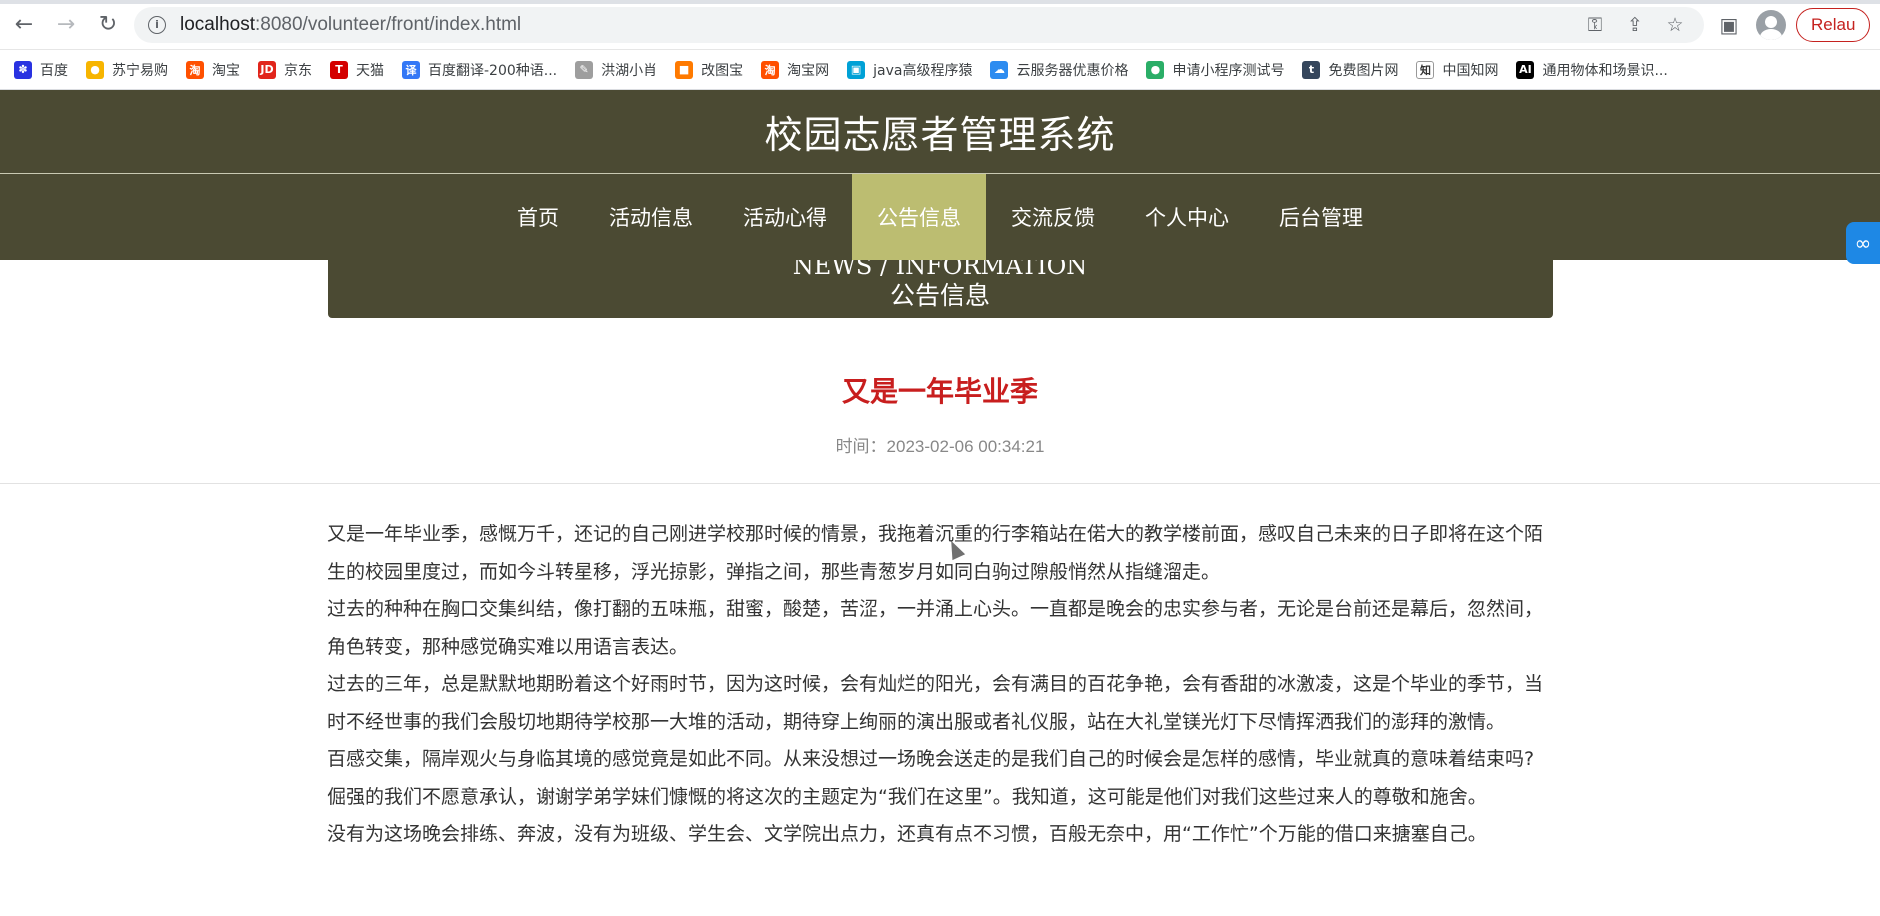  What do you see at coordinates (722, 70) in the screenshot?
I see `bookmark-label: 改图宝` at bounding box center [722, 70].